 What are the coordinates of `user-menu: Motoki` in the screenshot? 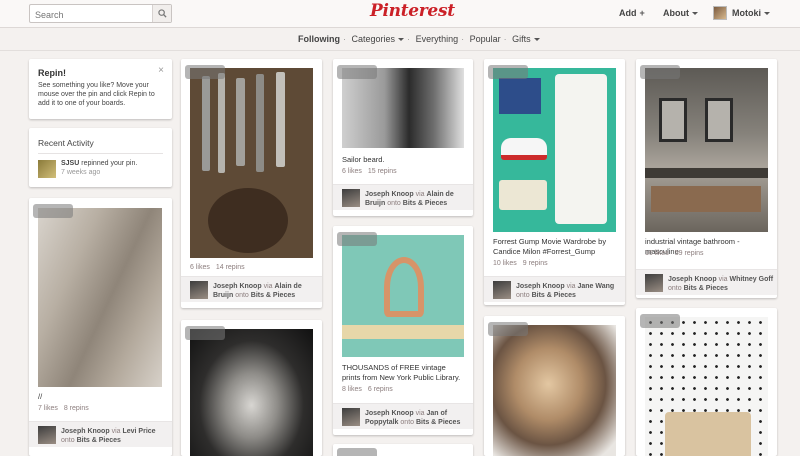 It's located at (751, 13).